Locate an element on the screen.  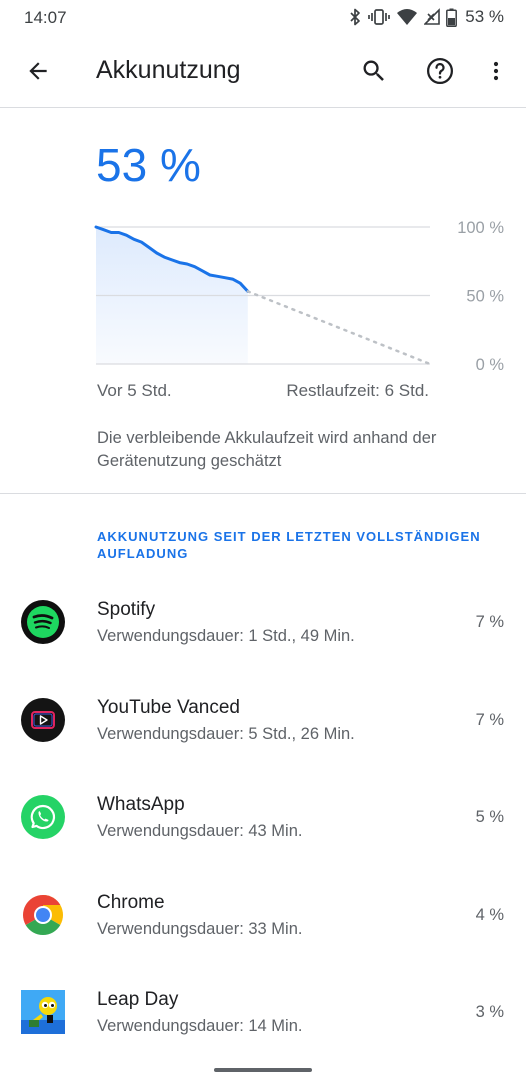
more-vert-icon is located at coordinates (496, 71).